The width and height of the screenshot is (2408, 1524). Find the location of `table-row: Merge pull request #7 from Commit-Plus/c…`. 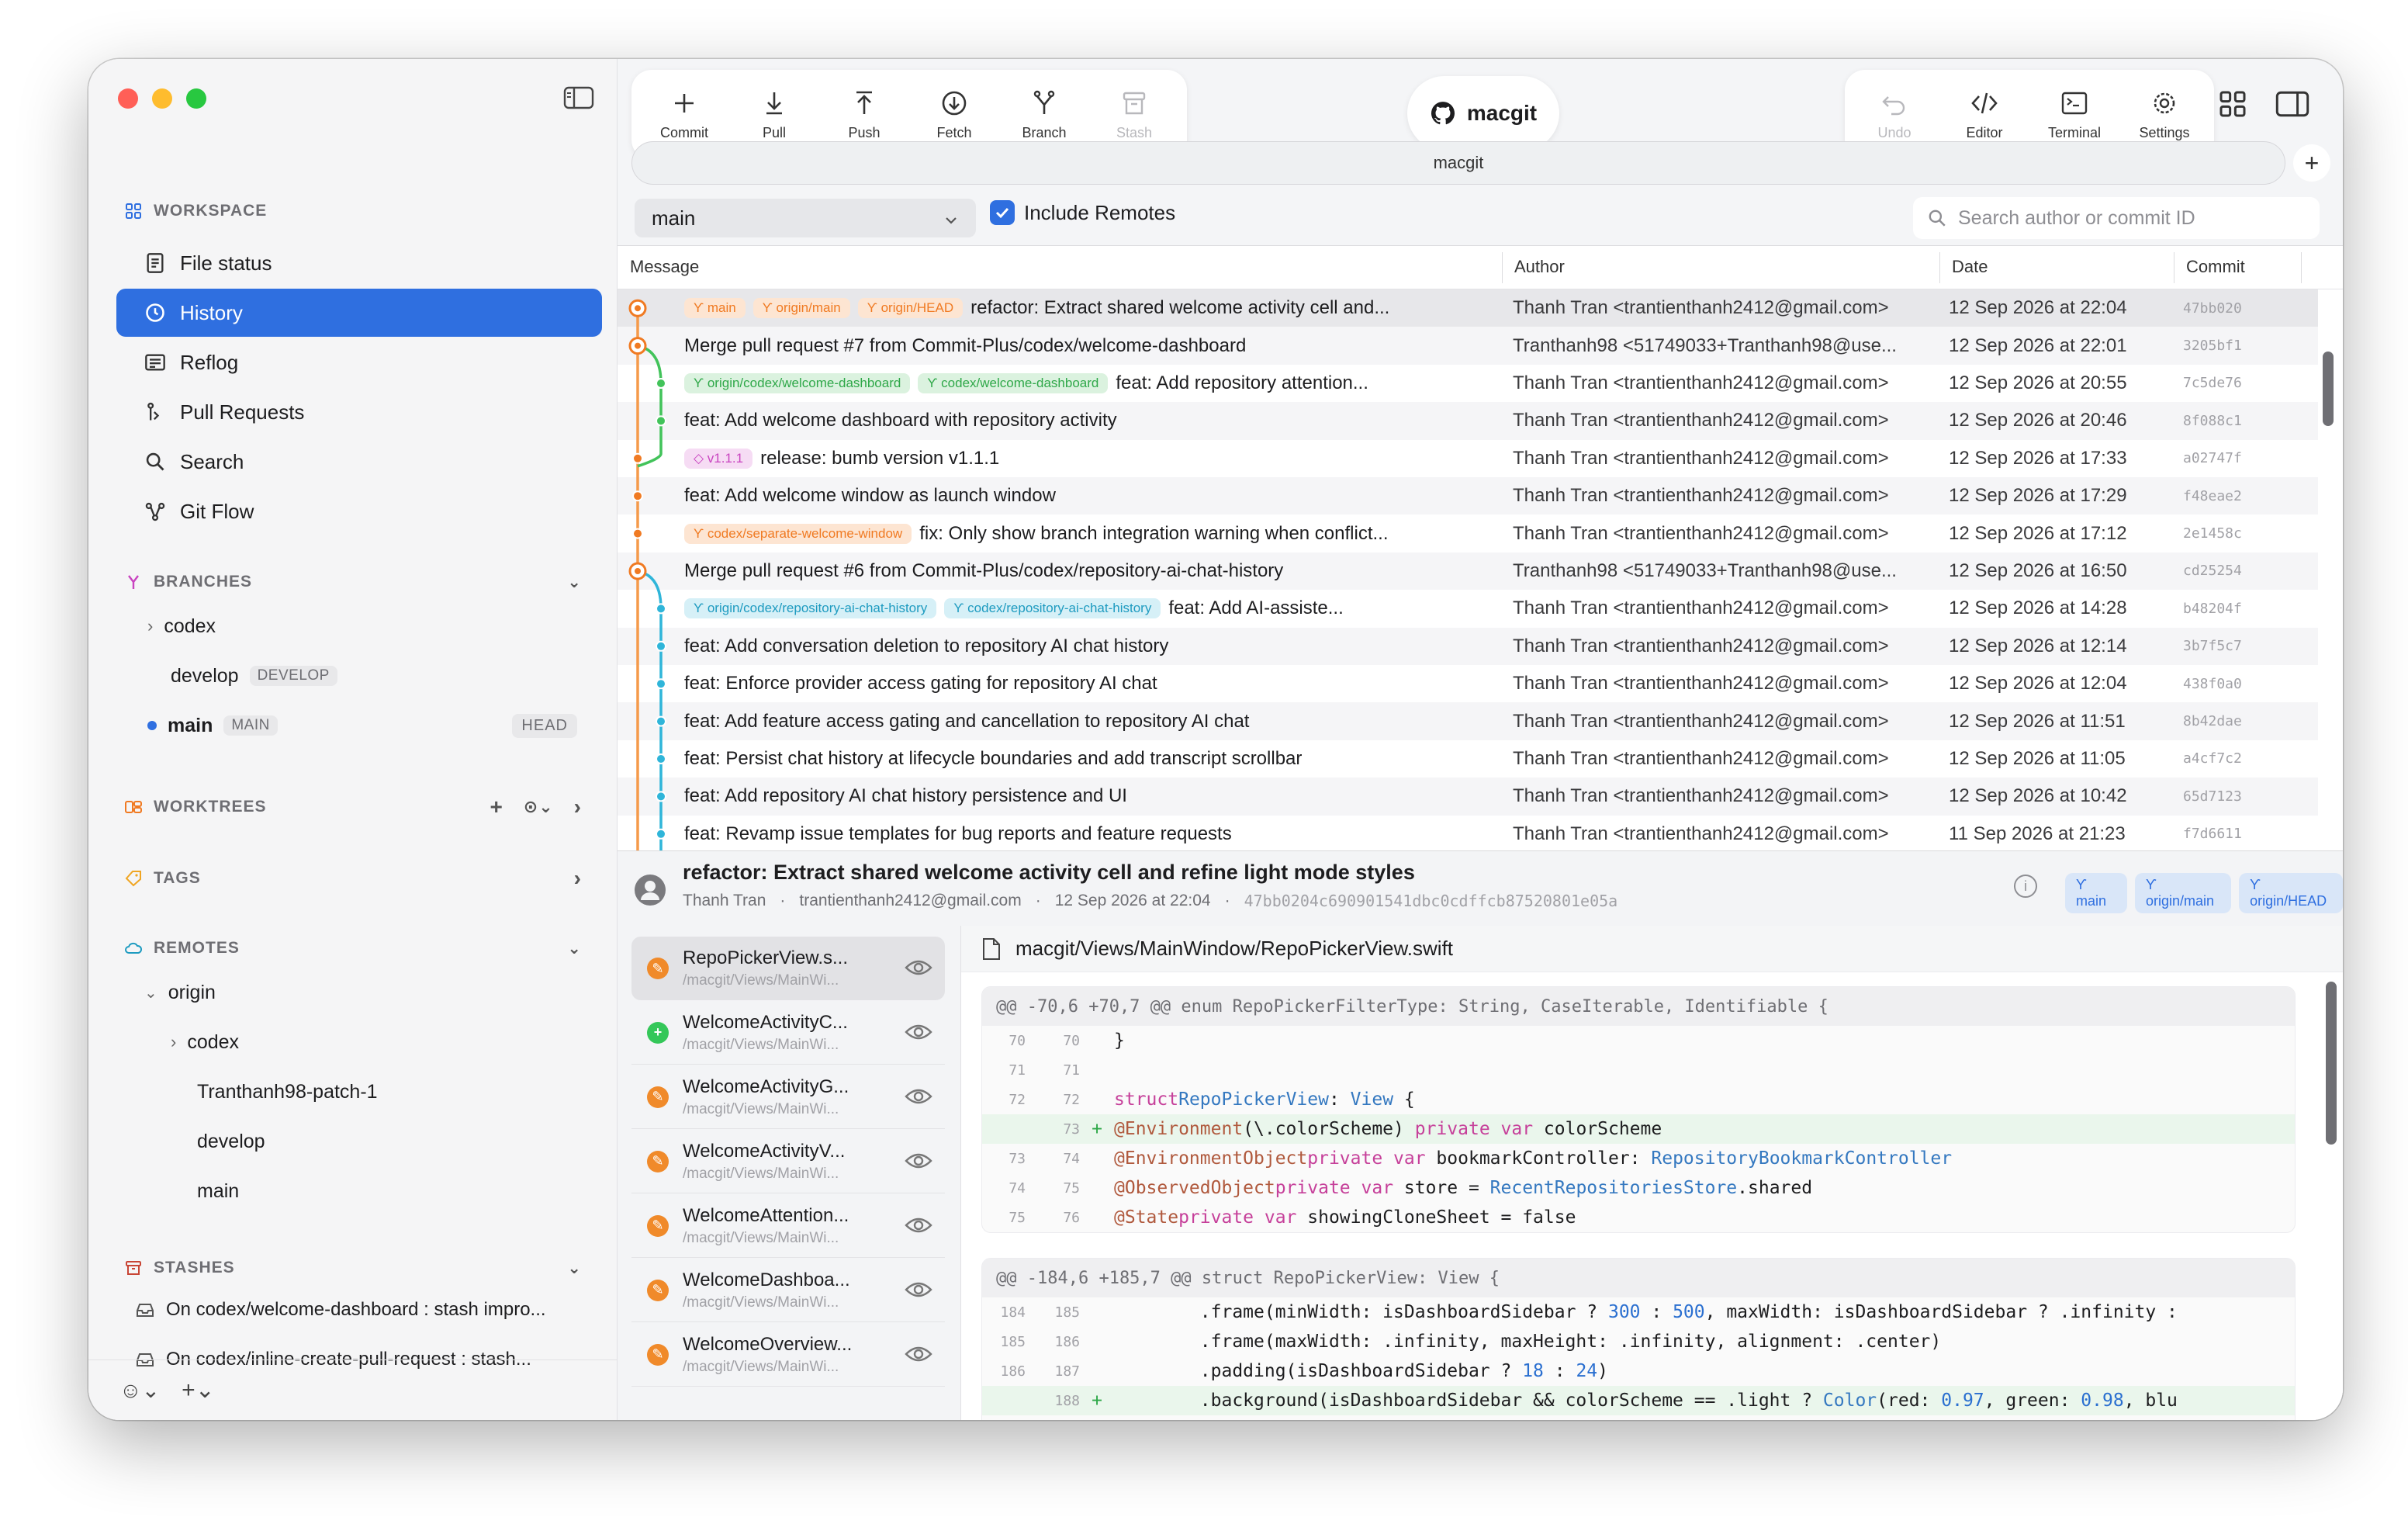

table-row: Merge pull request #7 from Commit-Plus/c… is located at coordinates (1468, 346).